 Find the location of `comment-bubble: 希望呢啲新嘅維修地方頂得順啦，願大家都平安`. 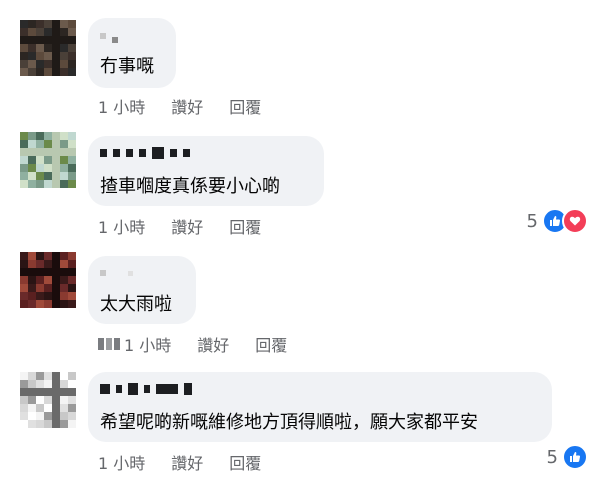

comment-bubble: 希望呢啲新嘅維修地方頂得順啦，願大家都平安 is located at coordinates (320, 407).